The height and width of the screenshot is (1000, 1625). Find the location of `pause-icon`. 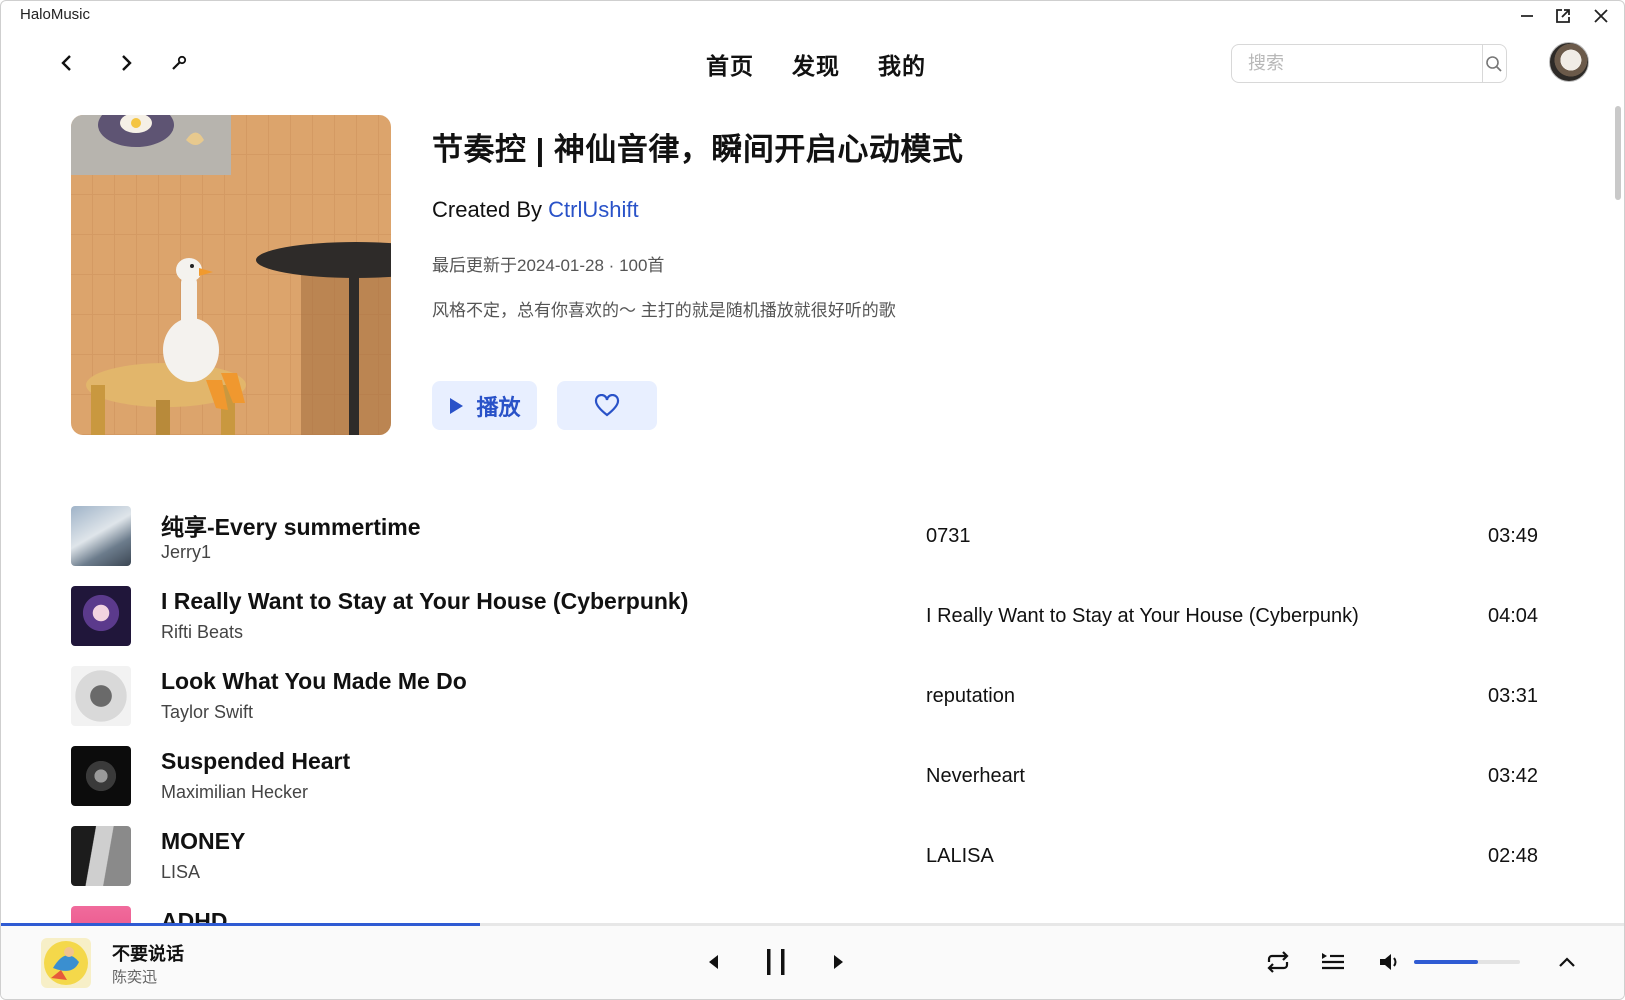

pause-icon is located at coordinates (776, 962).